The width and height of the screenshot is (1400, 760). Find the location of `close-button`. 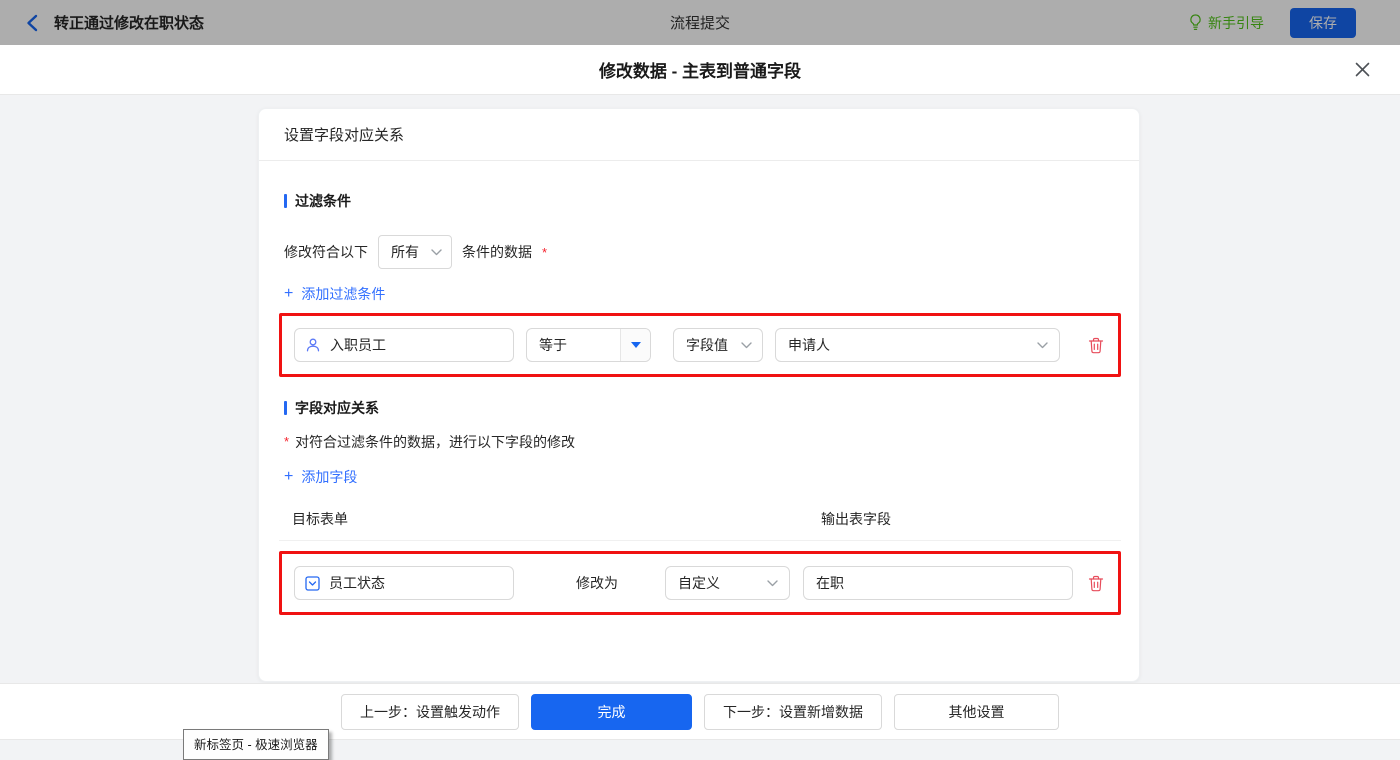

close-button is located at coordinates (1362, 69).